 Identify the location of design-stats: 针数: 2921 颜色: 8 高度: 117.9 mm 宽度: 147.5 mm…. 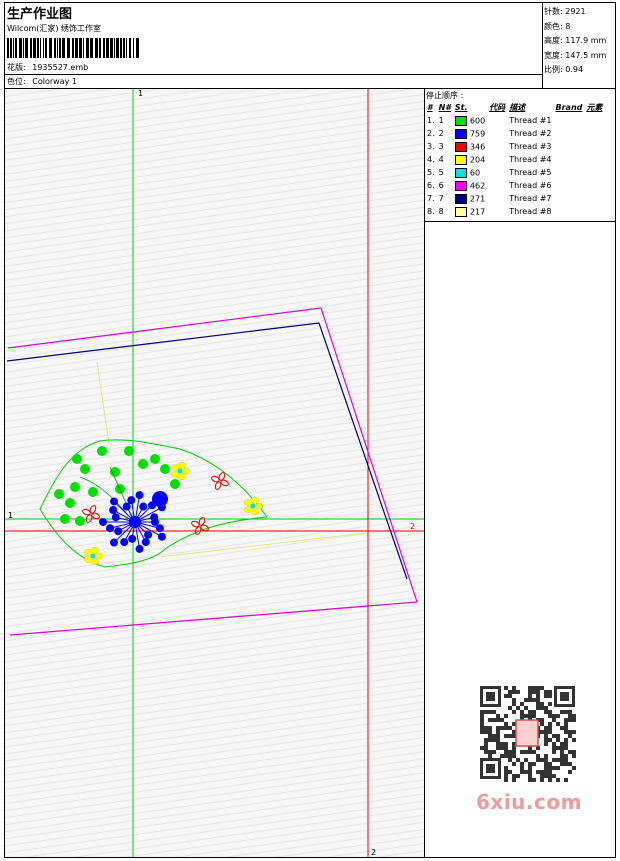
(575, 41).